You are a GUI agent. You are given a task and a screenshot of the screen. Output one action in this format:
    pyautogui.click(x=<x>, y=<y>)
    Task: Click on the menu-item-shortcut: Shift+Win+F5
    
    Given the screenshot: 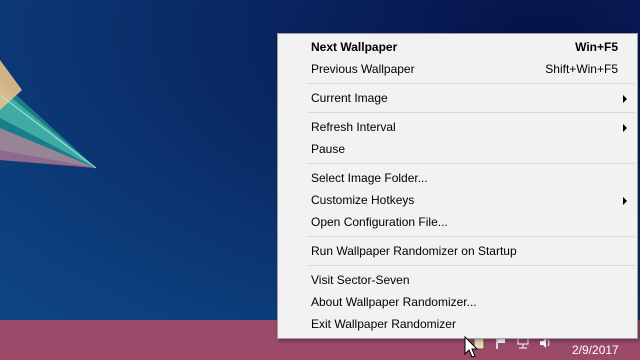 What is the action you would take?
    pyautogui.click(x=581, y=69)
    